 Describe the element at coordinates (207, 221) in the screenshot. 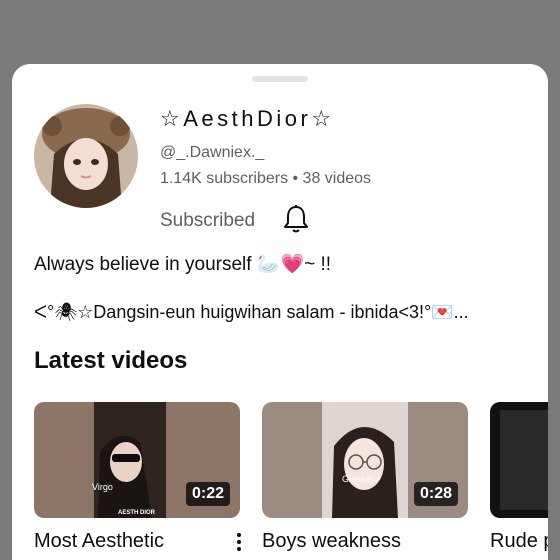

I see `subscribed-button: Subscribed` at that location.